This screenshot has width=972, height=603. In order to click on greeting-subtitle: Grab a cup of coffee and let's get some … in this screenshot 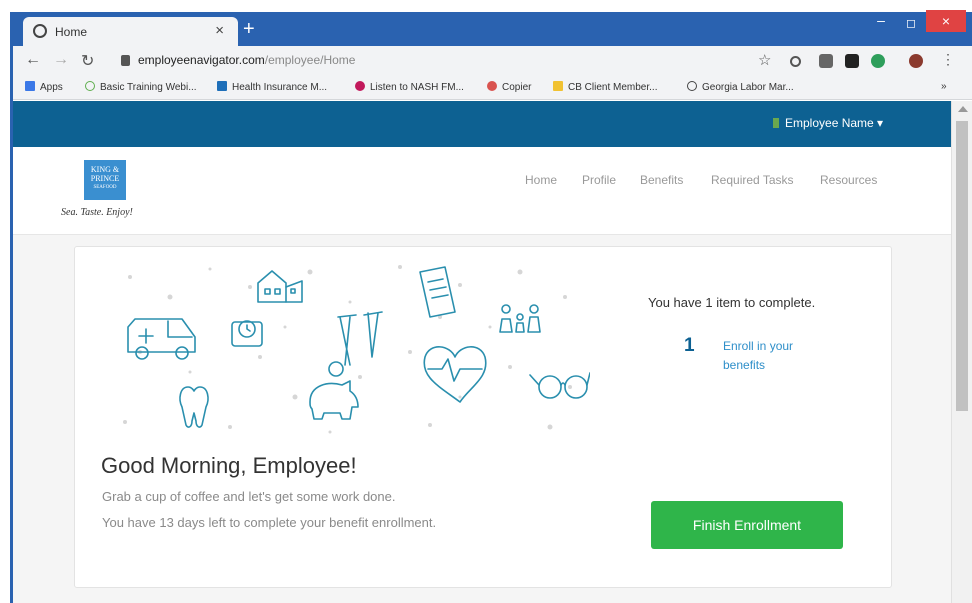, I will do `click(249, 496)`.